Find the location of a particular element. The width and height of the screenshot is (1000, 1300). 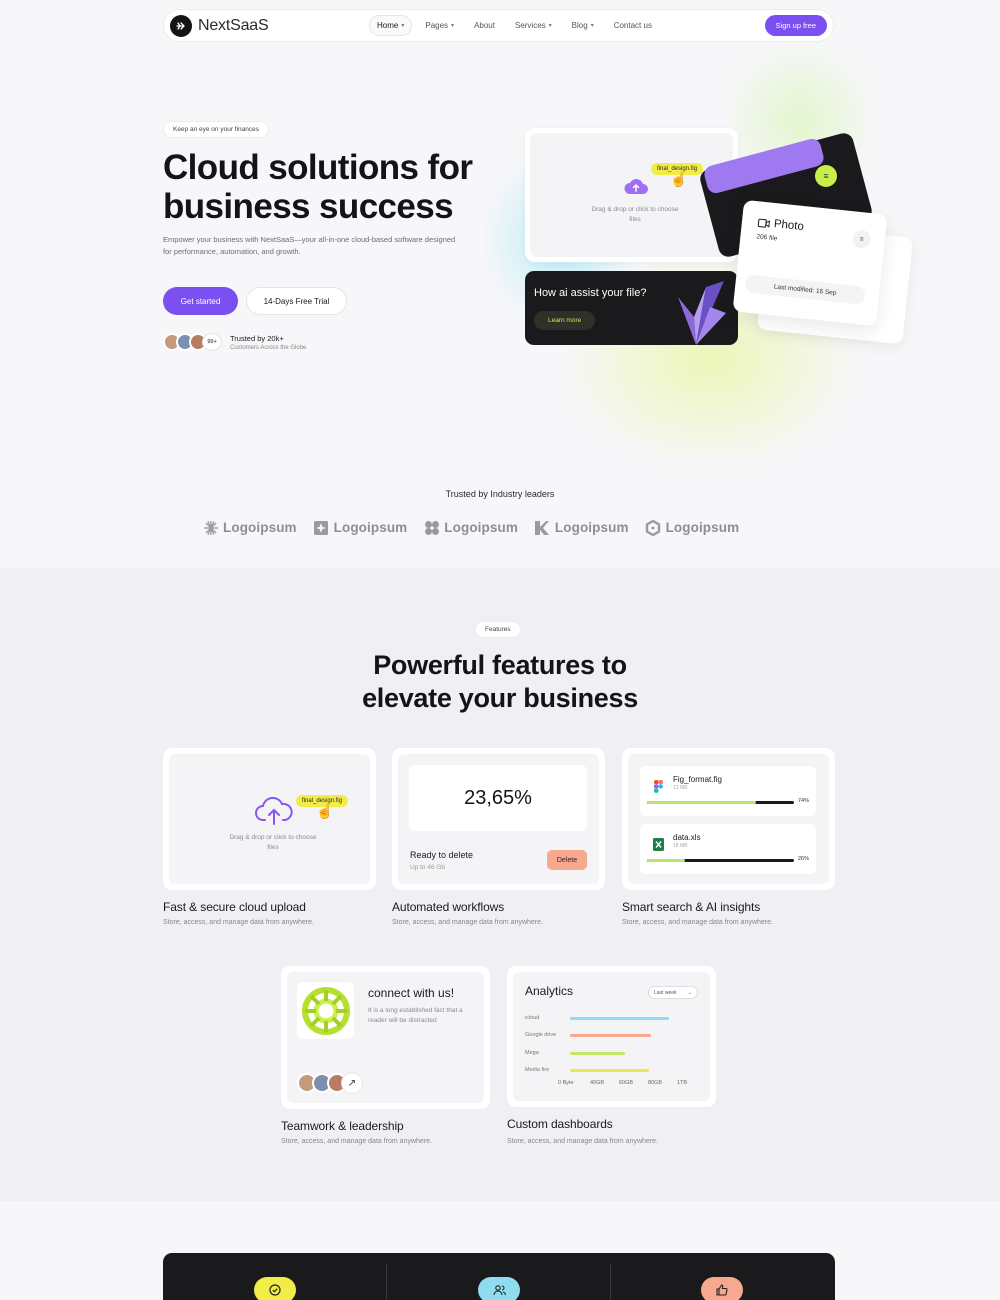

file-size: 13 MB is located at coordinates (680, 788).